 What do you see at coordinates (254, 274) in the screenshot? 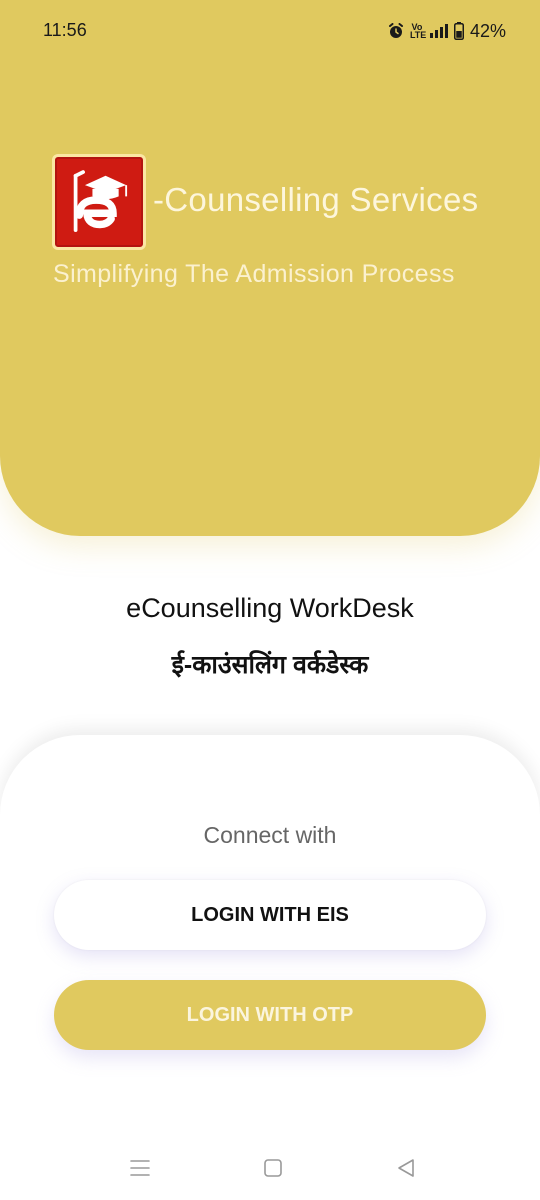
I see `brand-tagline: Simplifying The Admission Process` at bounding box center [254, 274].